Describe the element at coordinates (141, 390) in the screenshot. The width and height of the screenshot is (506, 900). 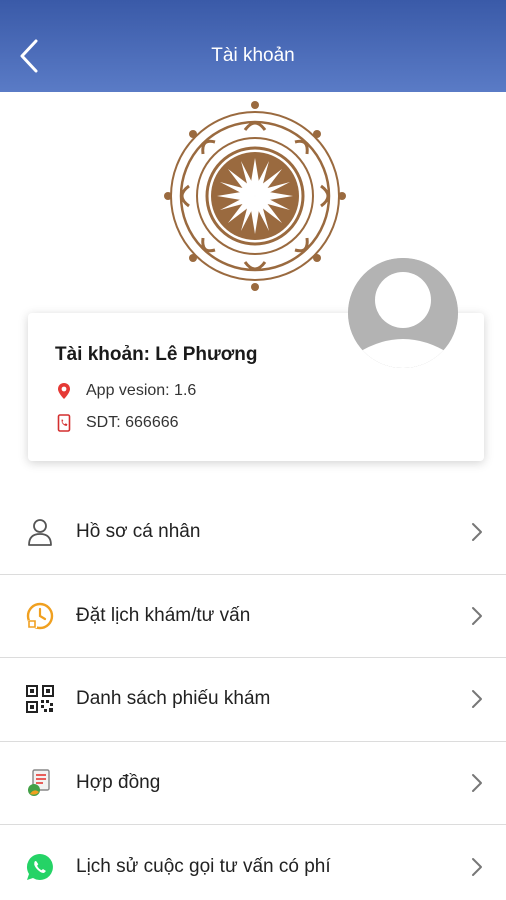
I see `app-version-text: App vesion: 1.6` at that location.